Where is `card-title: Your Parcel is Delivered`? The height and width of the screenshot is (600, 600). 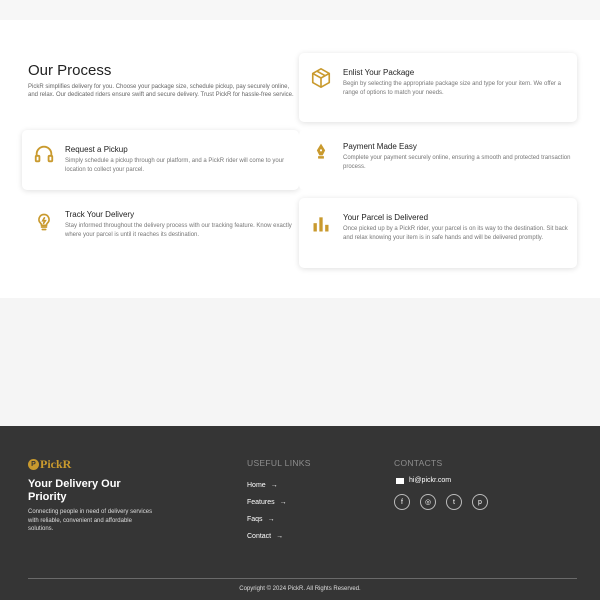
card-title: Your Parcel is Delivered is located at coordinates (386, 217).